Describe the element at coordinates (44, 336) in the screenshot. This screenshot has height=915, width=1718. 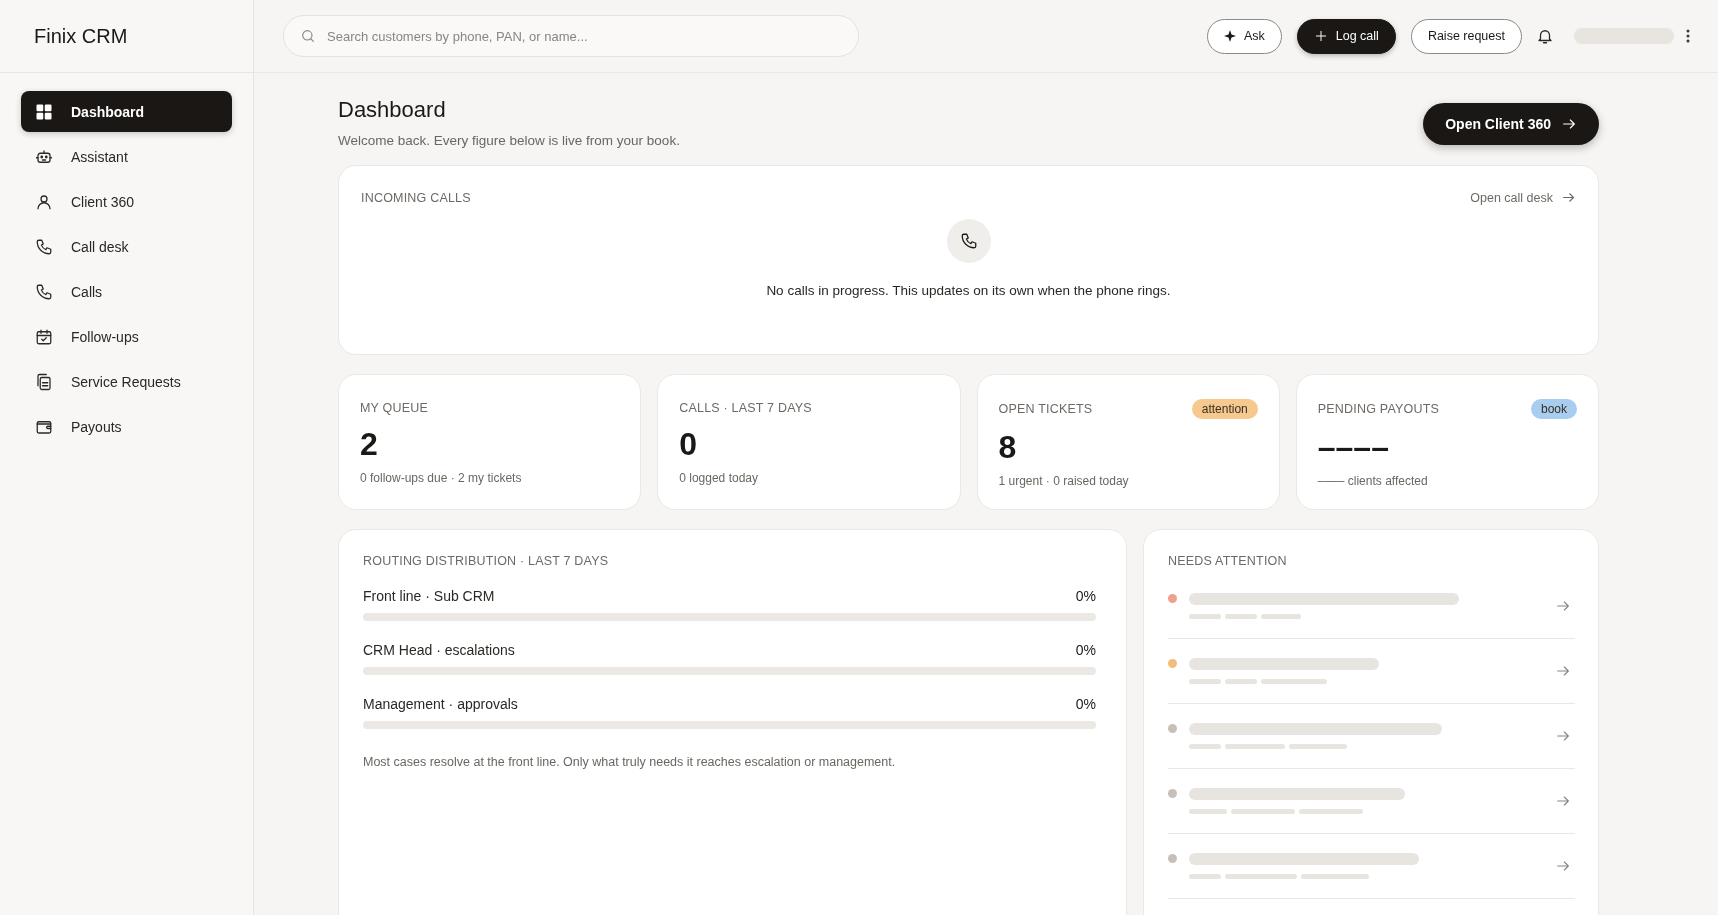
I see `calendar-check-icon` at that location.